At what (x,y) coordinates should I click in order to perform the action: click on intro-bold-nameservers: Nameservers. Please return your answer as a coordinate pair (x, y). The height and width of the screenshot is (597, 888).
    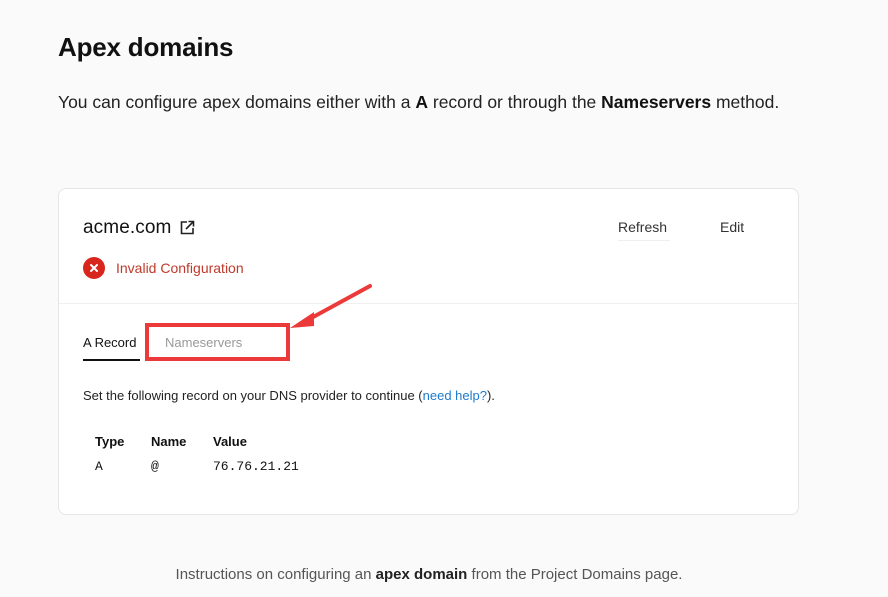
    Looking at the image, I should click on (656, 102).